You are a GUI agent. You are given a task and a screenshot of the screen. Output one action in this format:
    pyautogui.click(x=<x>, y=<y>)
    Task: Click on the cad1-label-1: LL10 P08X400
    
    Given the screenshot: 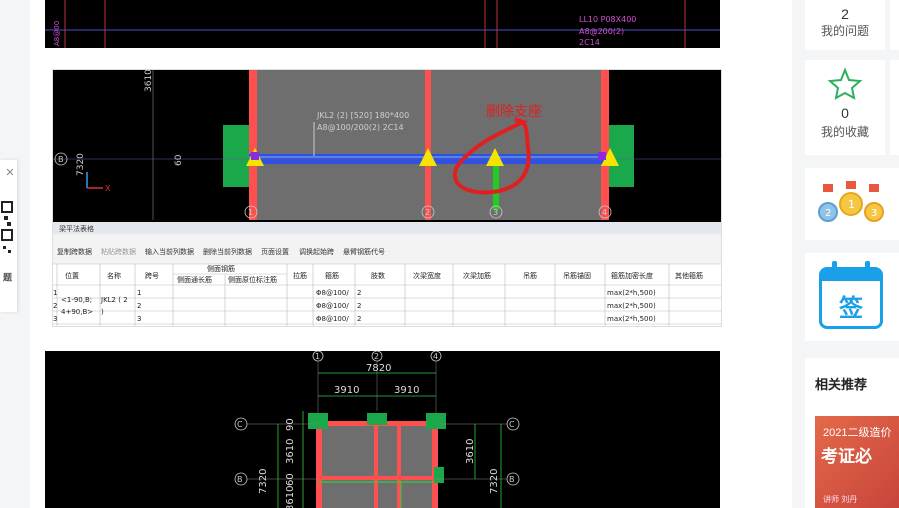 What is the action you would take?
    pyautogui.click(x=607, y=19)
    